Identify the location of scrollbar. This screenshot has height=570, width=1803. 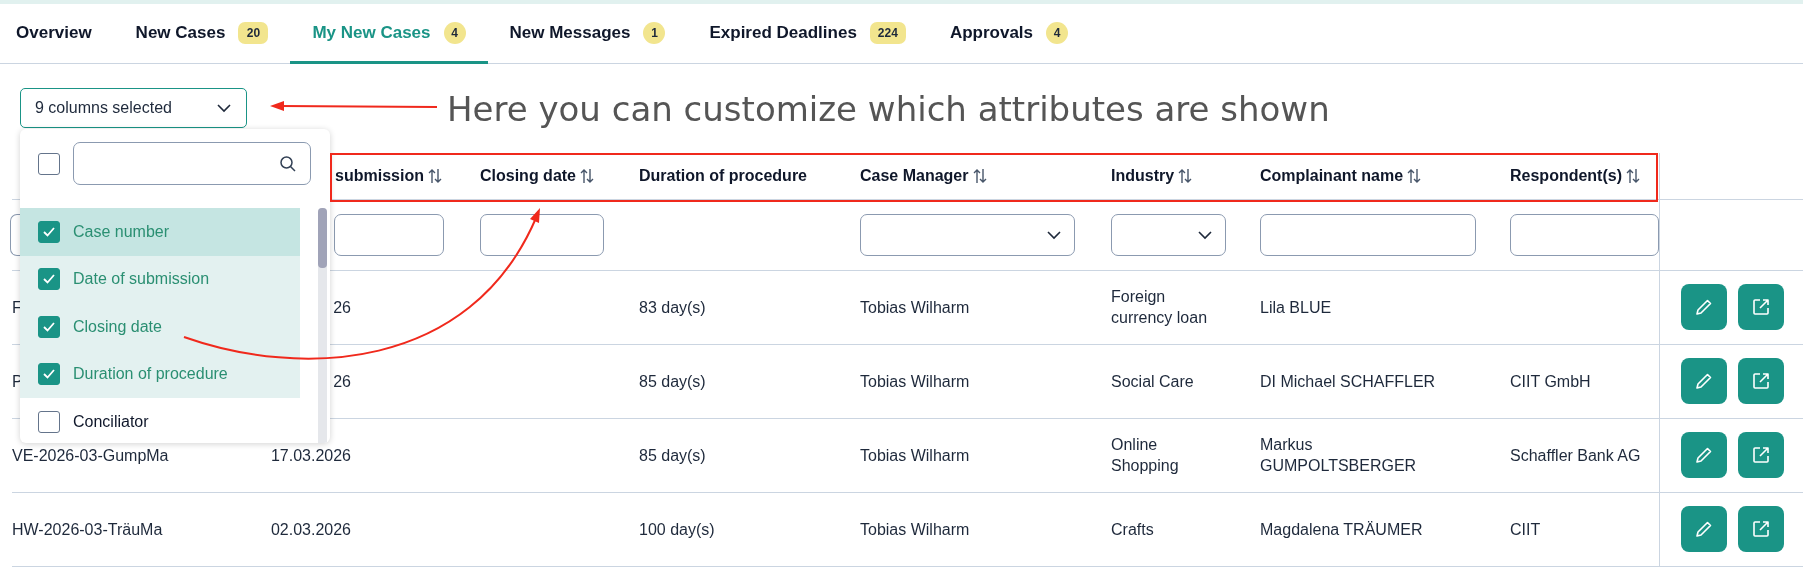
(322, 325).